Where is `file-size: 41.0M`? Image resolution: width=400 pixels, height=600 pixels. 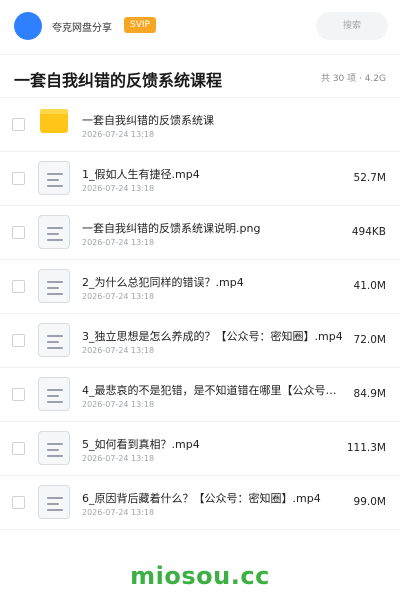
file-size: 41.0M is located at coordinates (369, 286).